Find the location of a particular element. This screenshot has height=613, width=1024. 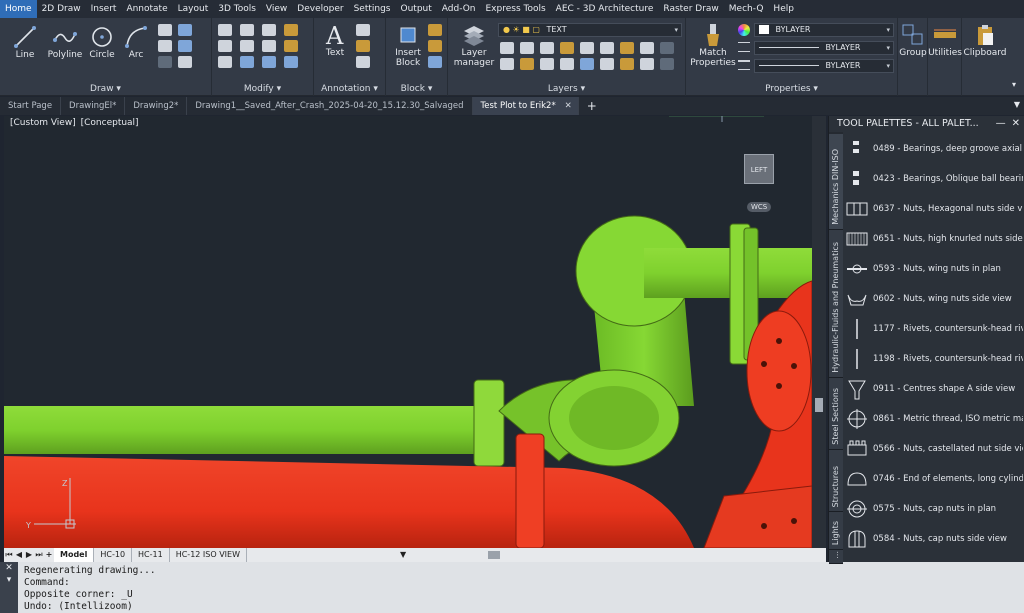

wcs-menu: WCS is located at coordinates (759, 207).